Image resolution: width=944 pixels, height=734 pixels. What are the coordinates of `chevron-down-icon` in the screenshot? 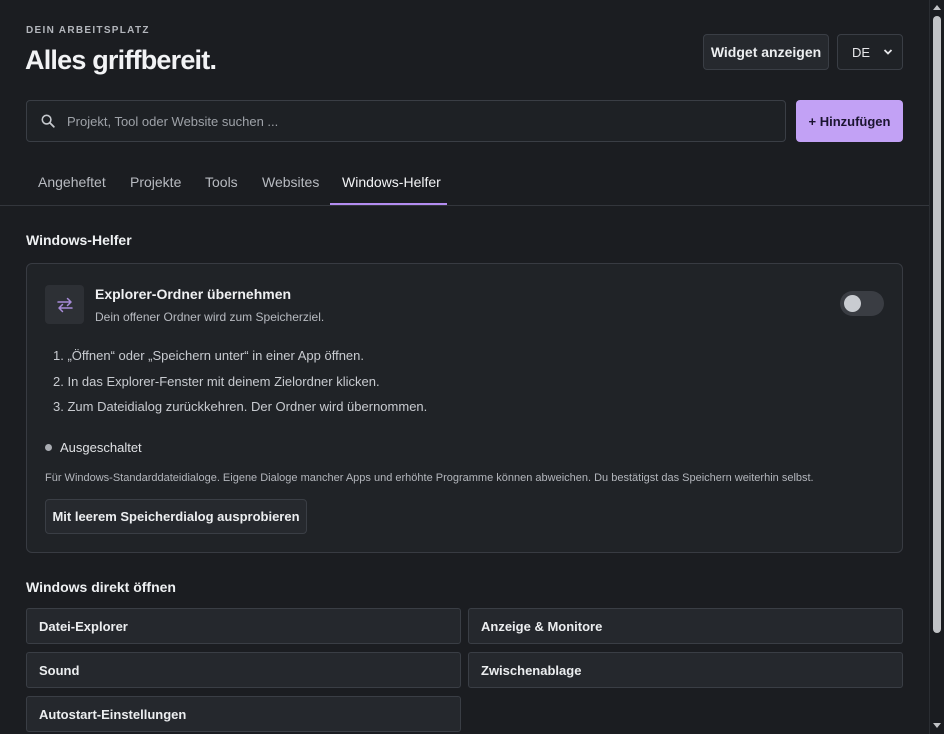 It's located at (888, 52).